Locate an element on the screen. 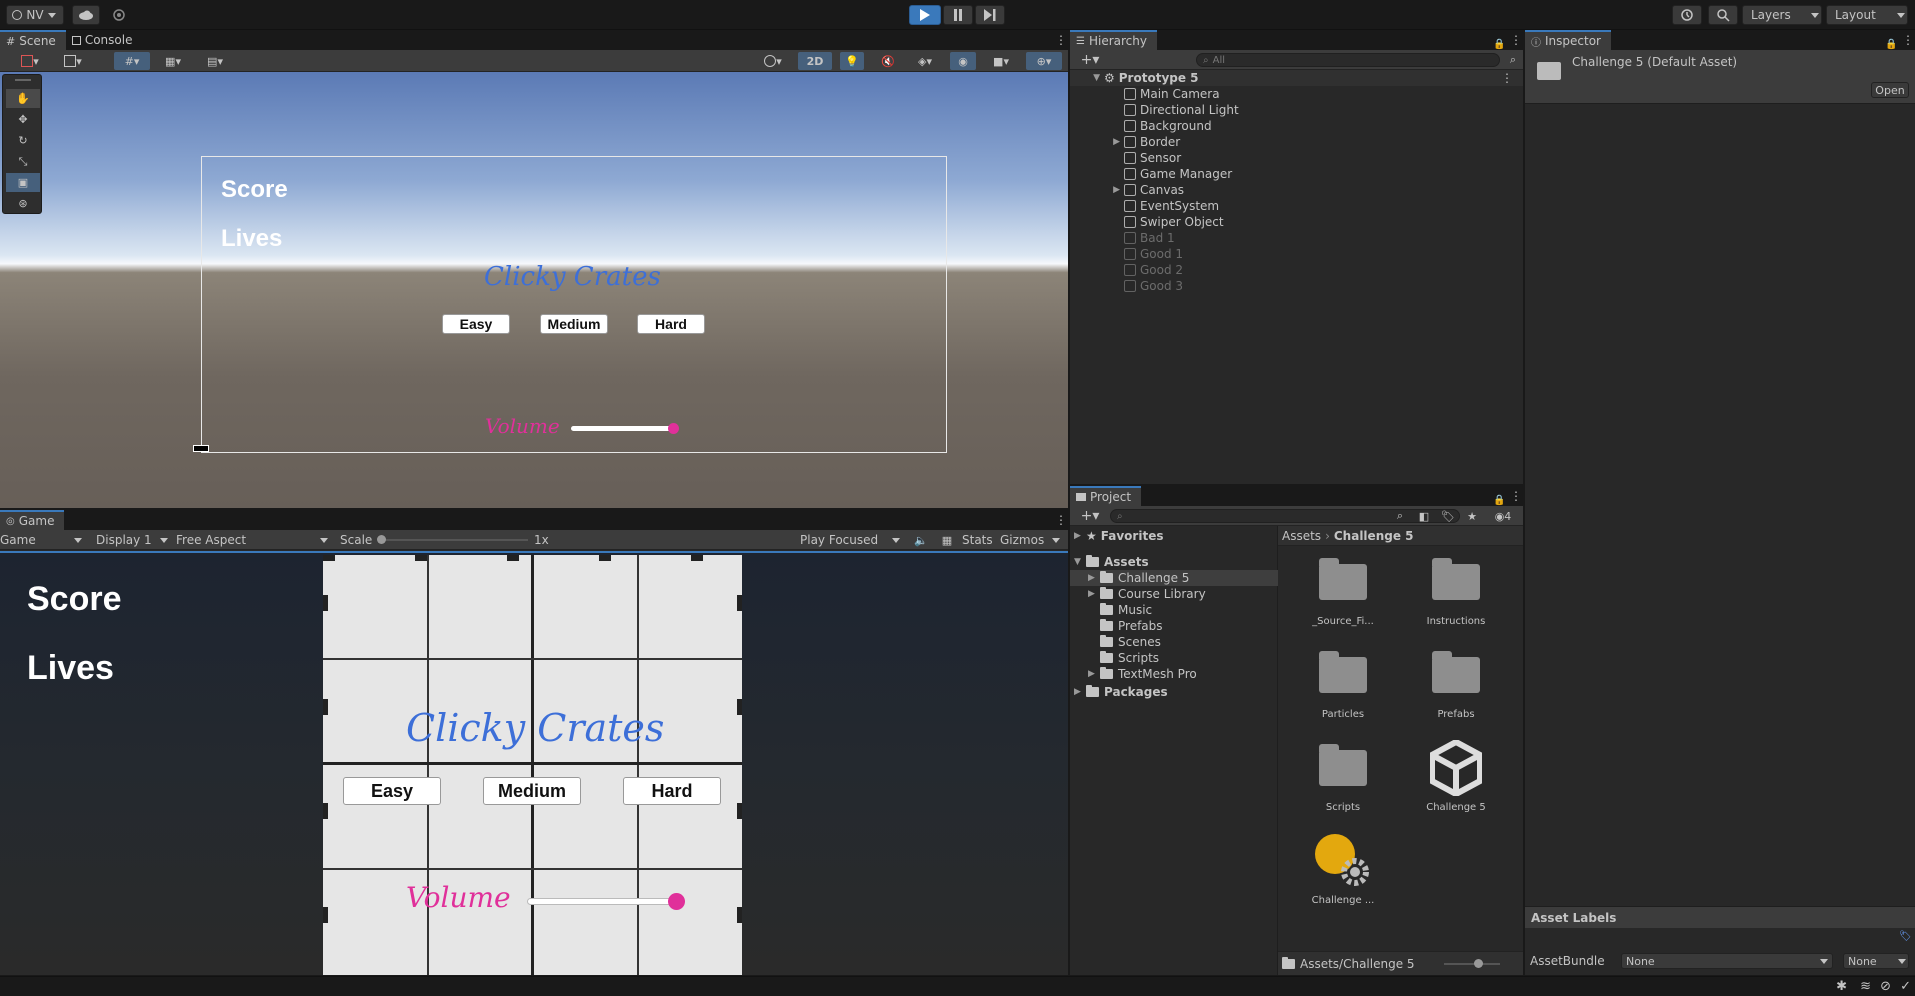  game-easy-button: Easy is located at coordinates (392, 791).